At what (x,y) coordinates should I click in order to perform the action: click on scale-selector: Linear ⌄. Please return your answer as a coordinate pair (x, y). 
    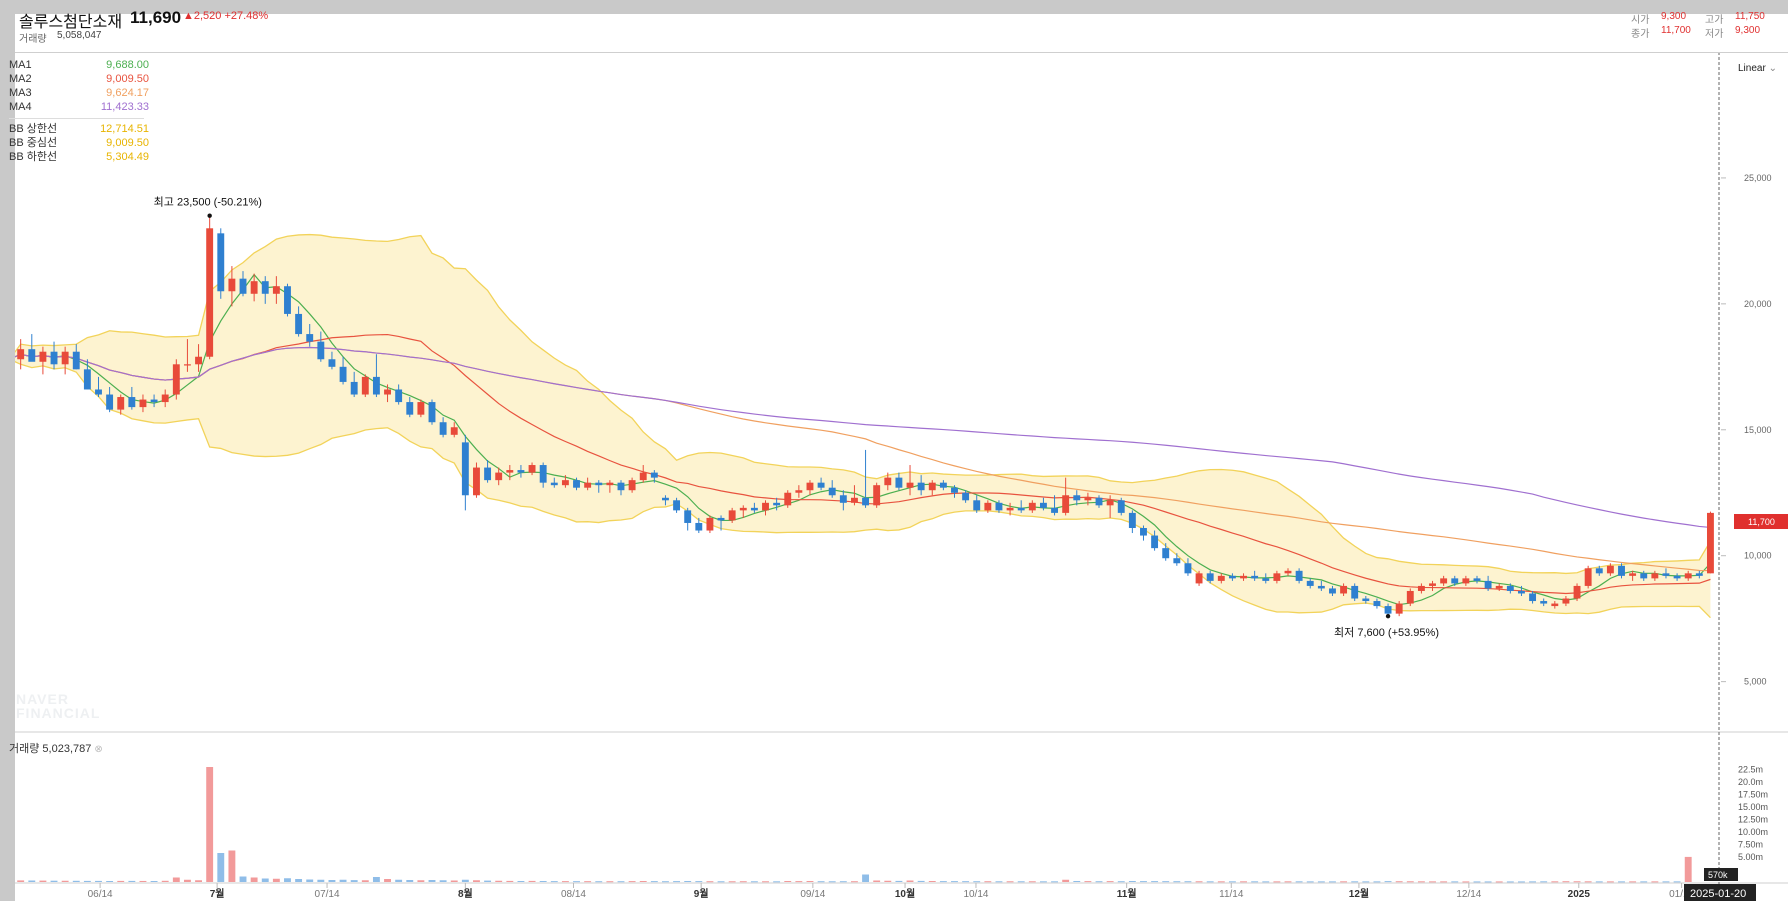
    Looking at the image, I should click on (1757, 68).